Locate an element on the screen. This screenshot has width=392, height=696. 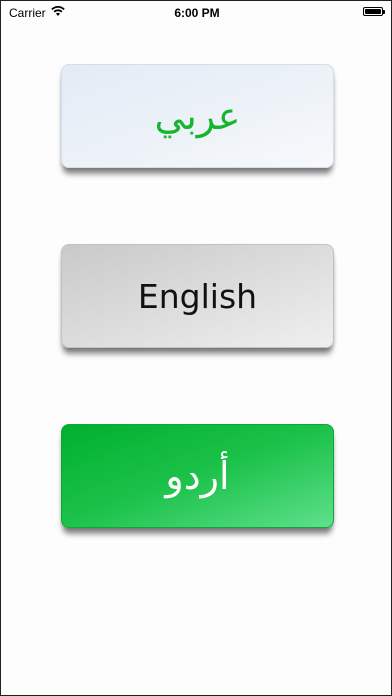
status-time: 6:00 PM is located at coordinates (197, 13).